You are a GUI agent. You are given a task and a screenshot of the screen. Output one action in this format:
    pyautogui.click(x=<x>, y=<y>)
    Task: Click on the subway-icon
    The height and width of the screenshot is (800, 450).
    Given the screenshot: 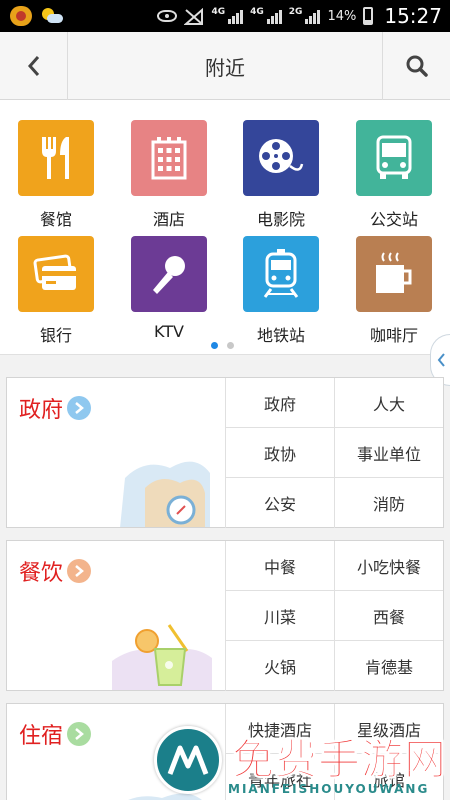 What is the action you would take?
    pyautogui.click(x=281, y=274)
    